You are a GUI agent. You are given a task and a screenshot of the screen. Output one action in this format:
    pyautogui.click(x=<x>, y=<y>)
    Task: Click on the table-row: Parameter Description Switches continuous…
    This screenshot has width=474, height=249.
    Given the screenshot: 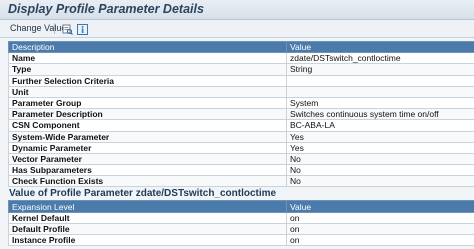 What is the action you would take?
    pyautogui.click(x=241, y=114)
    